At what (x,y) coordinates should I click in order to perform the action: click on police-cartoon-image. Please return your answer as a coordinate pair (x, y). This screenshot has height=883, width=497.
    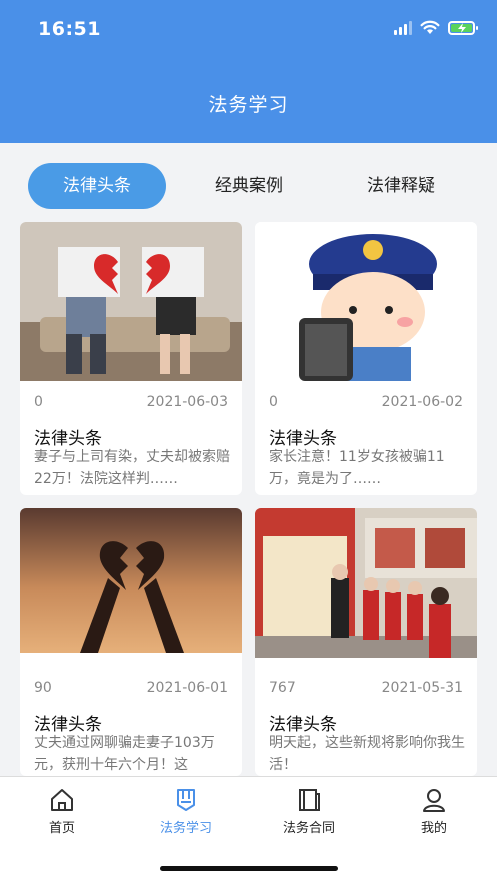
    Looking at the image, I should click on (366, 301).